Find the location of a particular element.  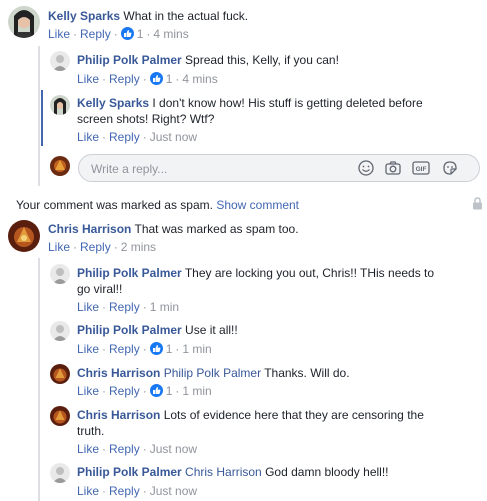

reply-input: Write a reply... GIF is located at coordinates (279, 168).